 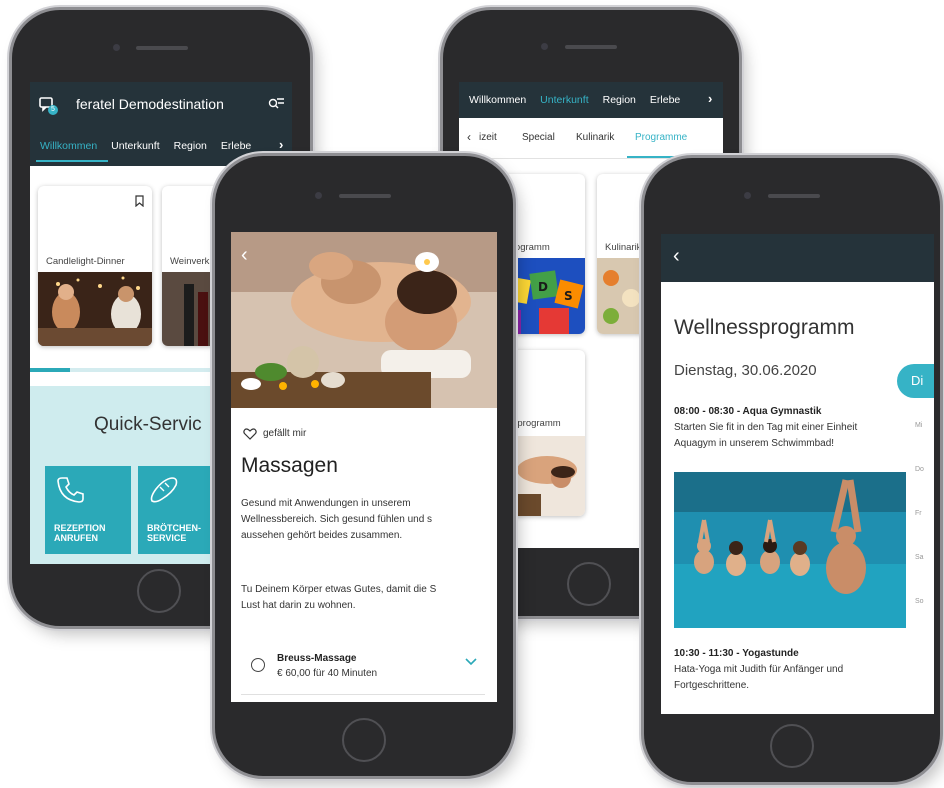 What do you see at coordinates (164, 490) in the screenshot?
I see `bread-icon` at bounding box center [164, 490].